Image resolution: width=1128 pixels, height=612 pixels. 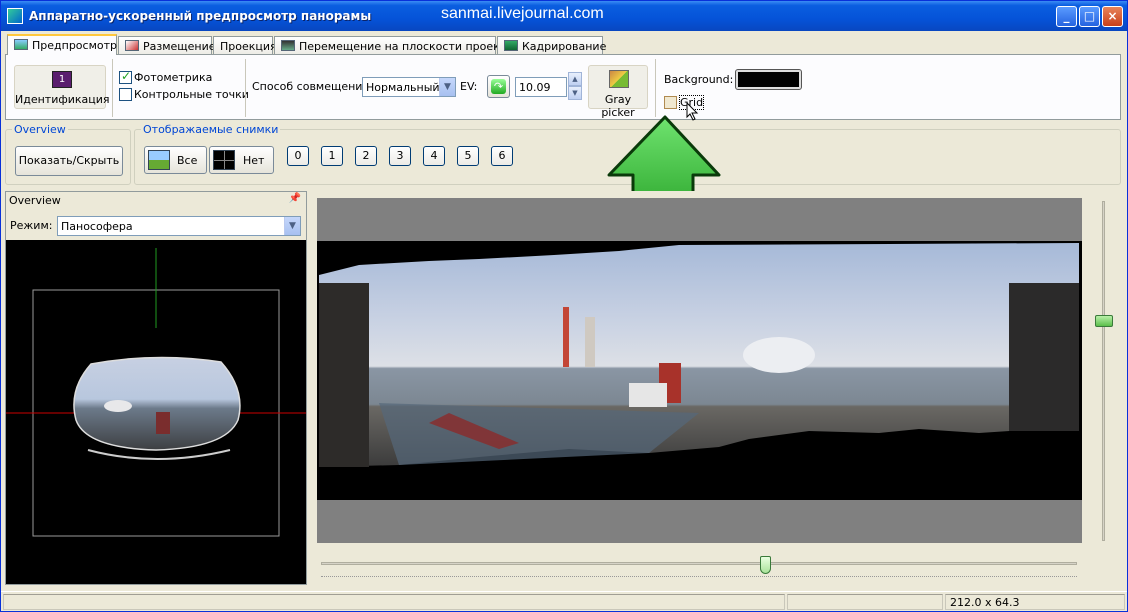 I want to click on overview-mode-row: Режим: Панософера ▼, so click(x=156, y=225).